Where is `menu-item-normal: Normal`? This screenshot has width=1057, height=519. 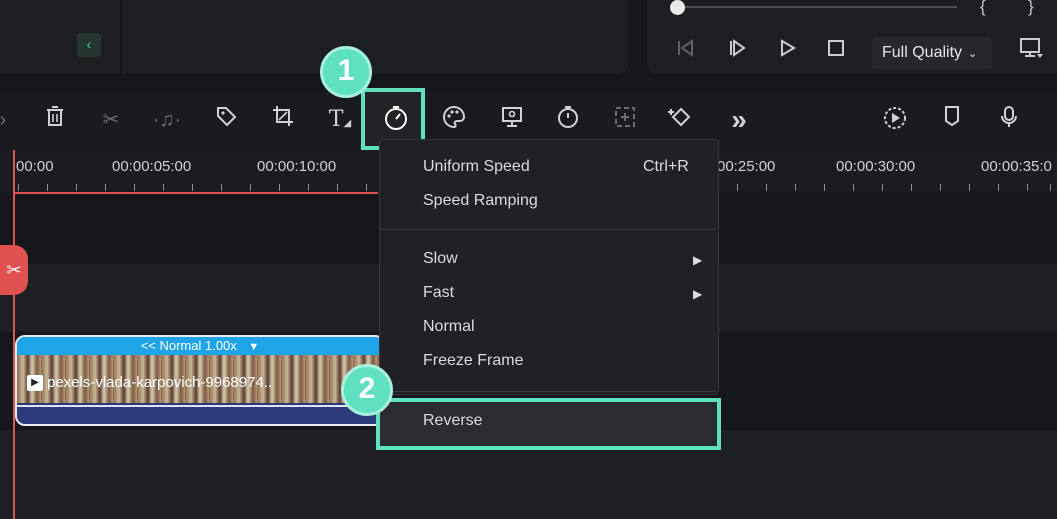
menu-item-normal: Normal is located at coordinates (449, 327).